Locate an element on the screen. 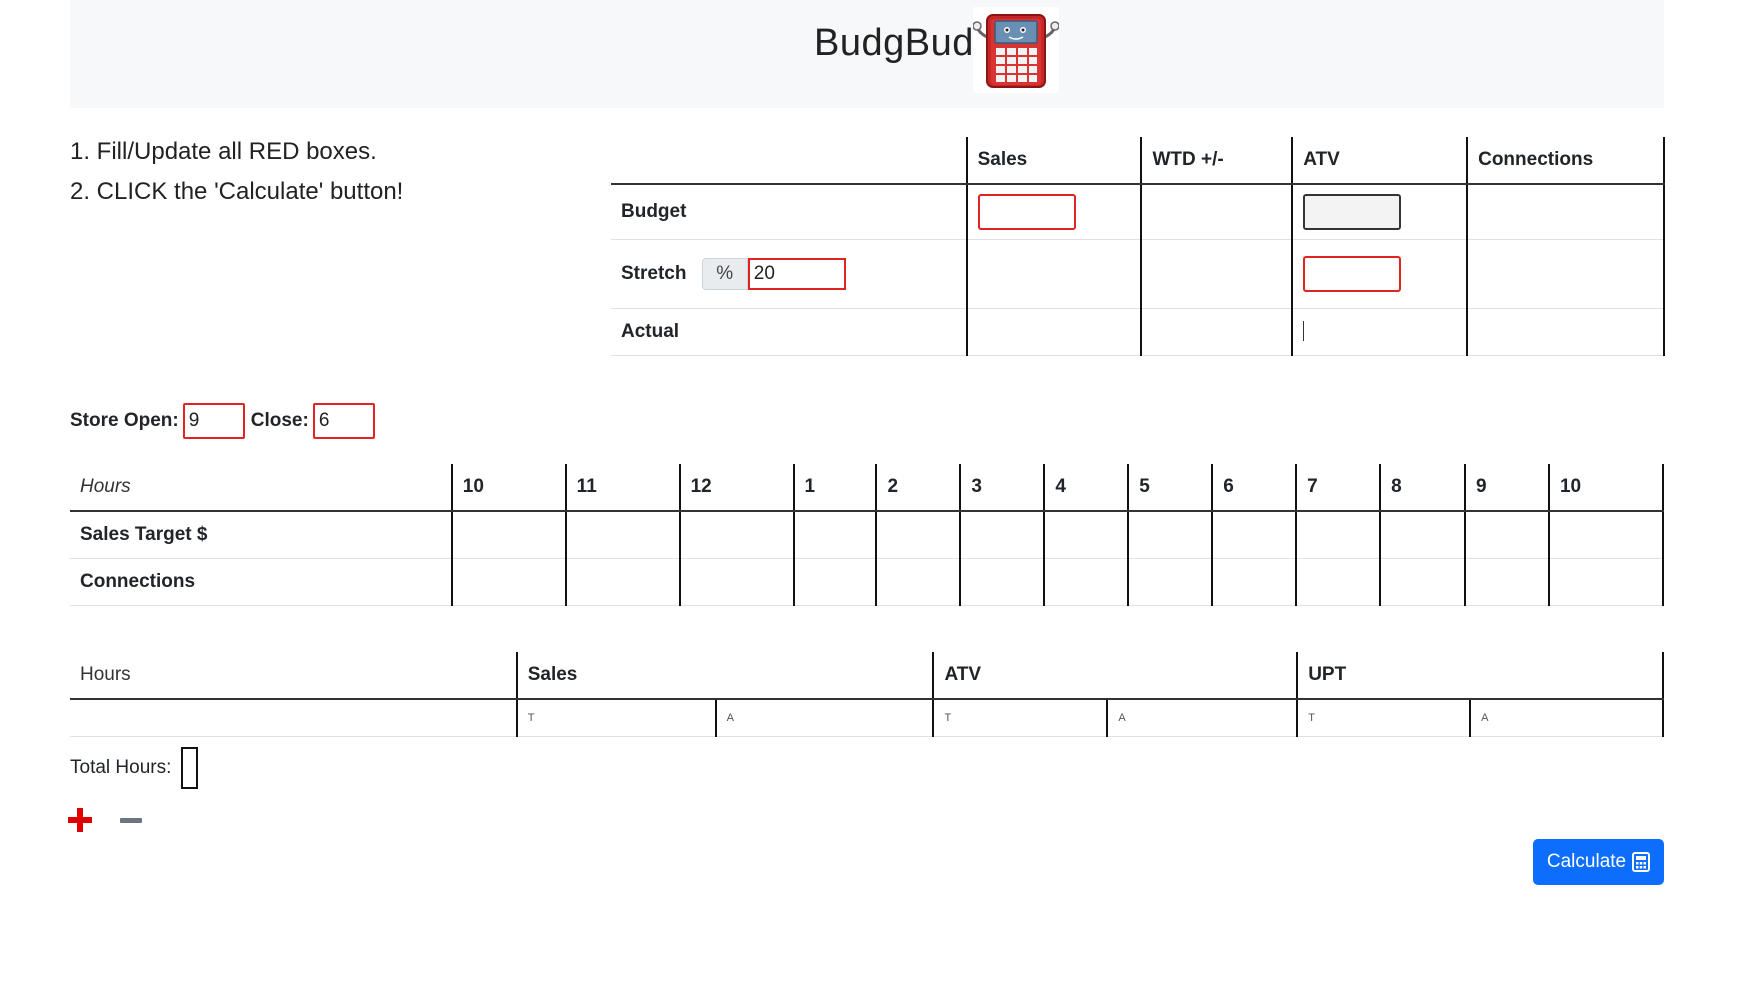  atv-budget-input is located at coordinates (1352, 211).